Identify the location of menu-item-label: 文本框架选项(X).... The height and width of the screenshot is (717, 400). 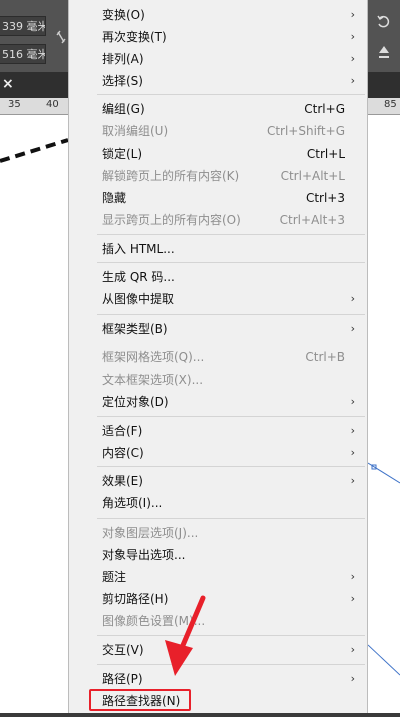
(153, 380).